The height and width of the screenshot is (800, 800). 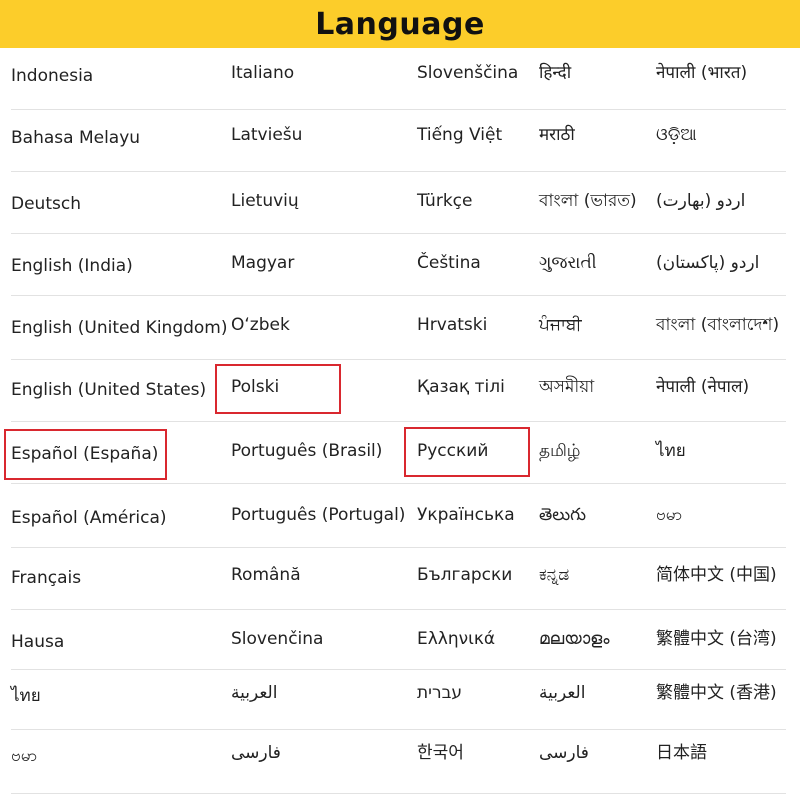 What do you see at coordinates (716, 575) in the screenshot?
I see `language-option: 简体中文 (中国)` at bounding box center [716, 575].